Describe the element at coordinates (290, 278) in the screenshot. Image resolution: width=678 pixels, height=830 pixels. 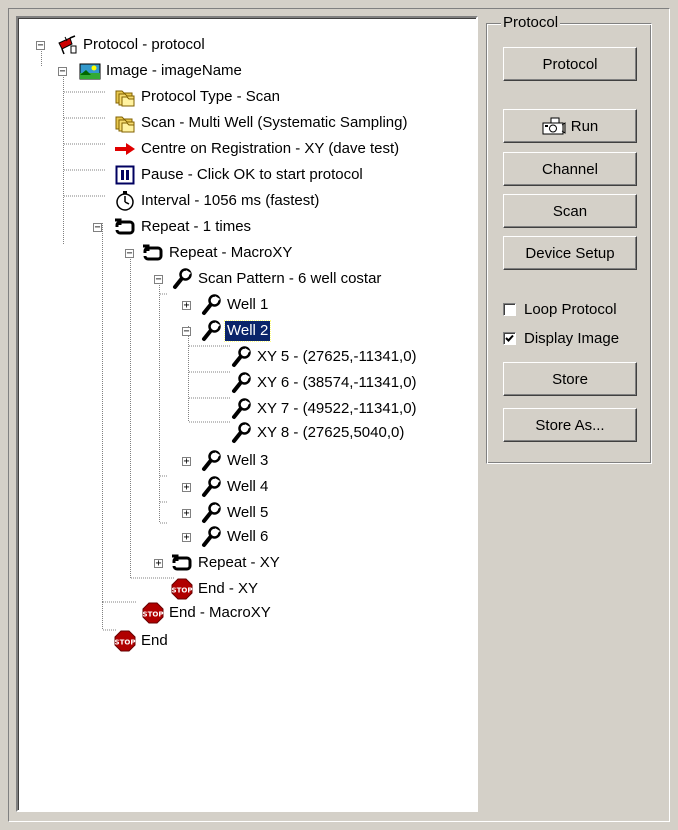
I see `tree-node-label: Scan Pattern - 6 well costar` at that location.